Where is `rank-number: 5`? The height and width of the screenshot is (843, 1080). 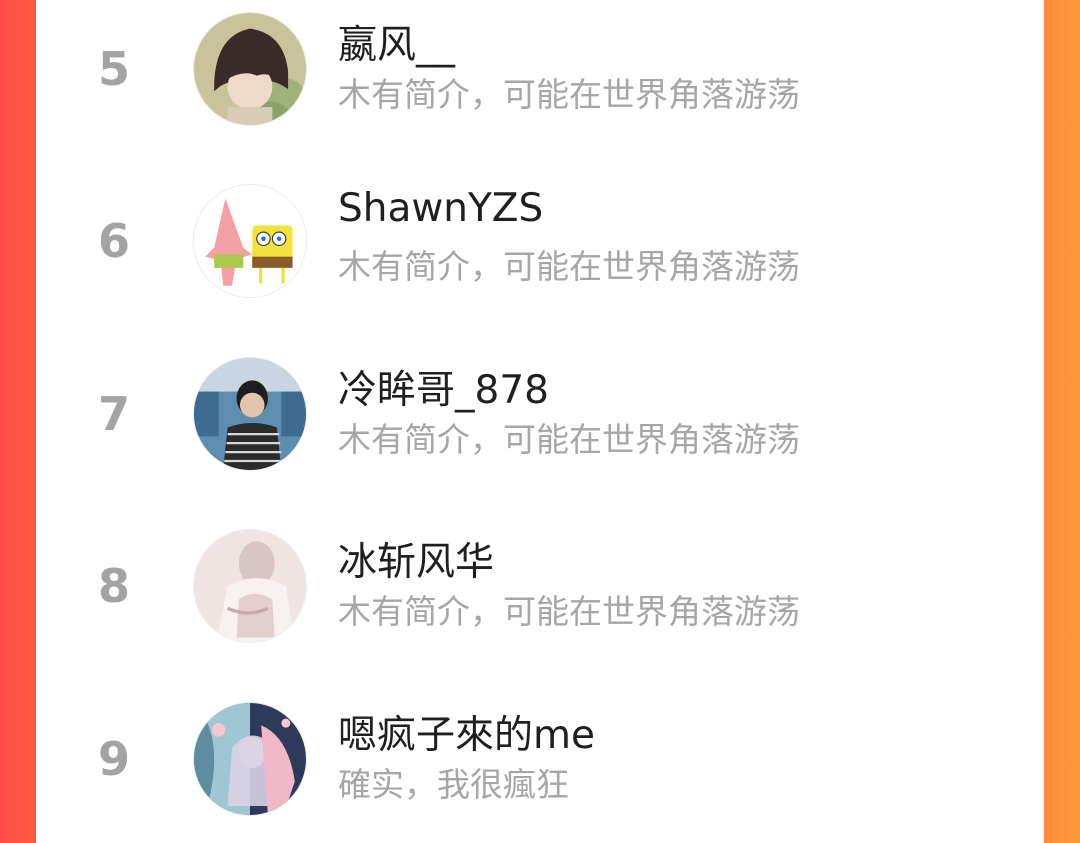
rank-number: 5 is located at coordinates (113, 69).